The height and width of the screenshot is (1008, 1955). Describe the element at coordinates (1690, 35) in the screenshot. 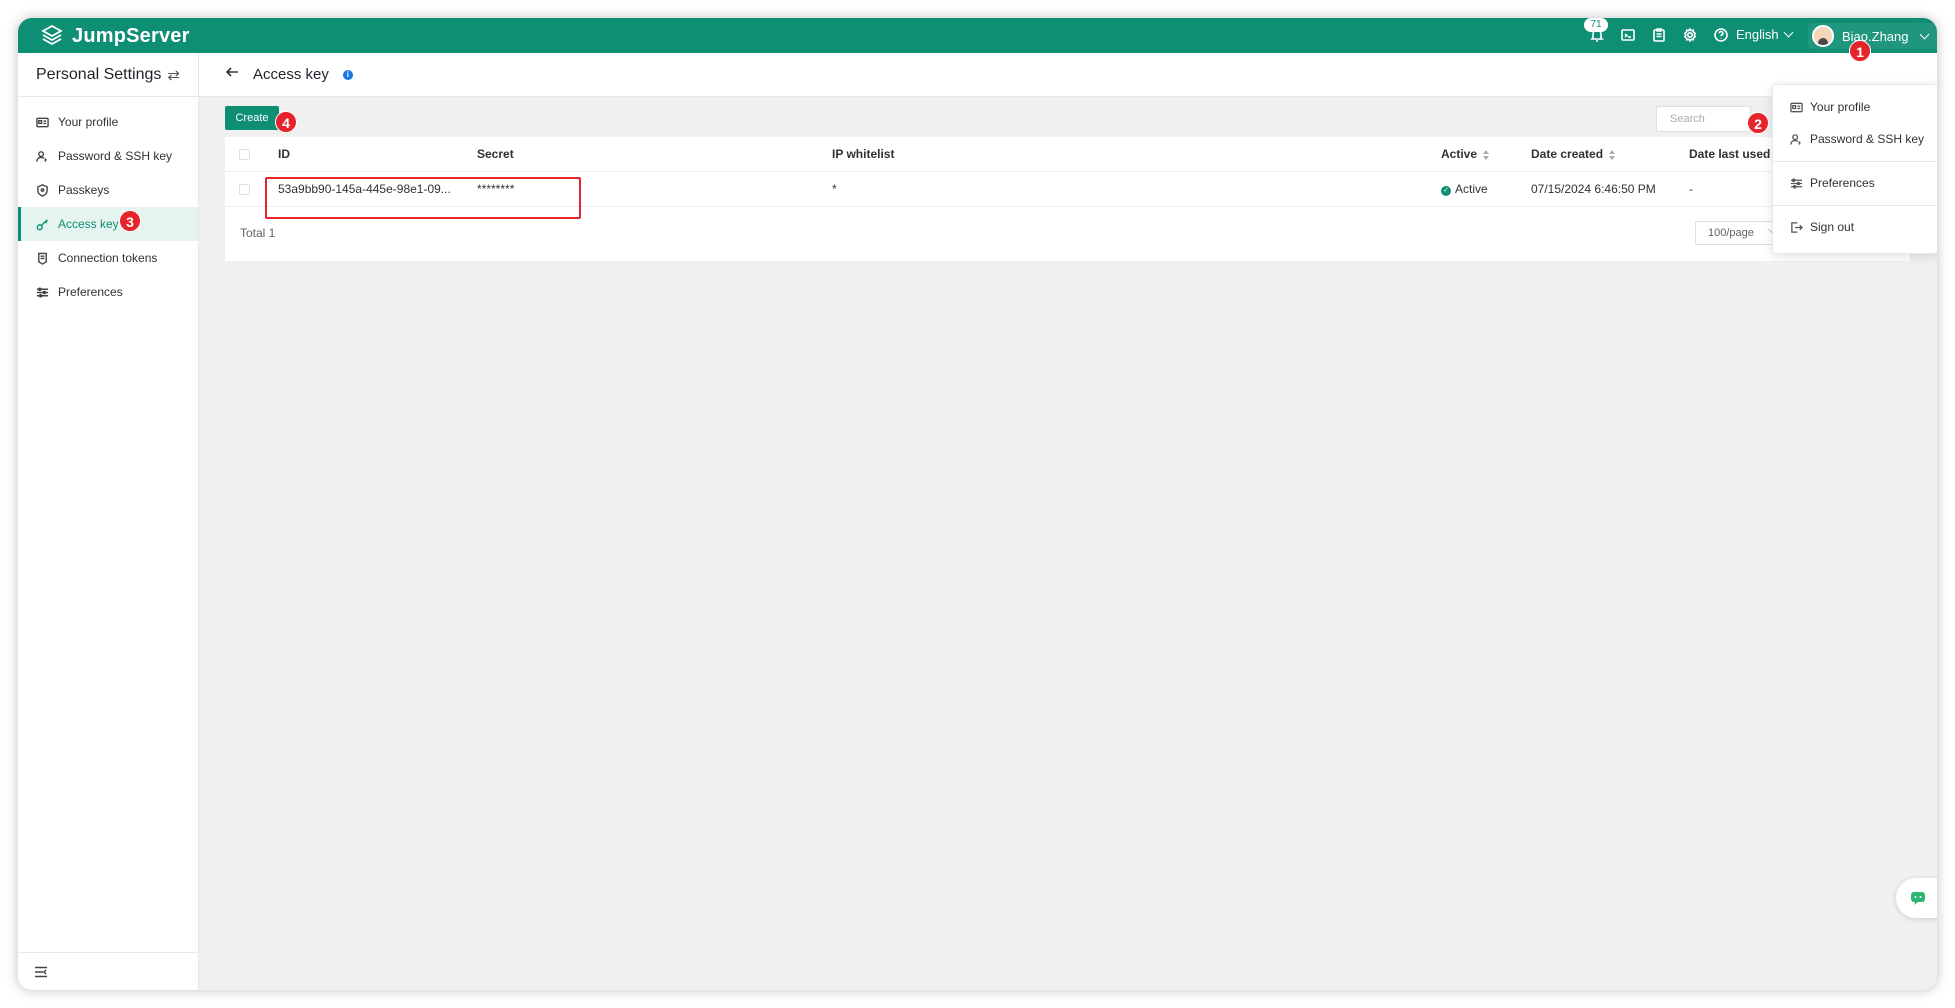

I see `settings-gear-icon` at that location.